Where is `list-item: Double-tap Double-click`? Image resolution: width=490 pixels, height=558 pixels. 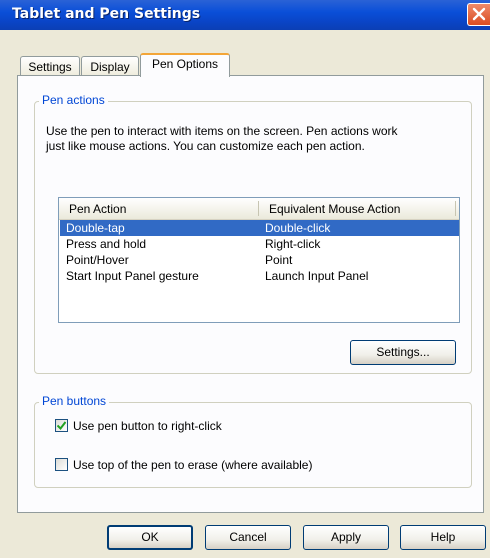 list-item: Double-tap Double-click is located at coordinates (259, 228).